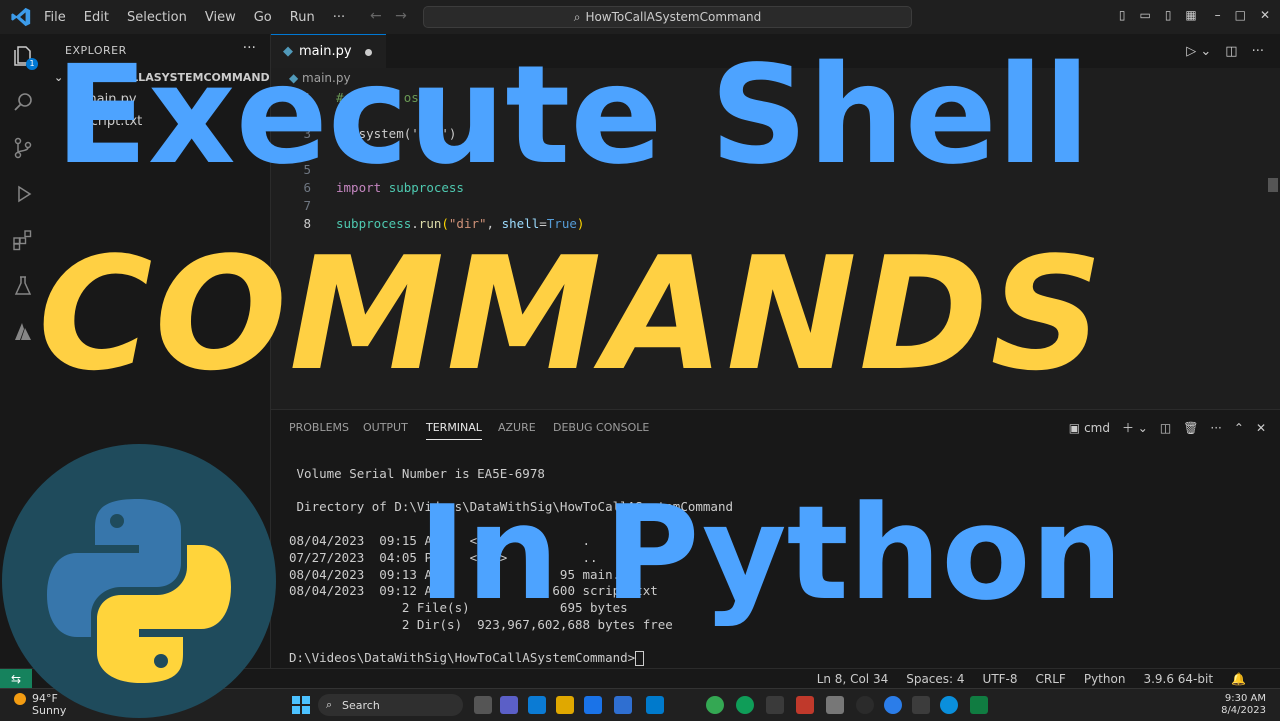 This screenshot has height=721, width=1280. I want to click on tab-output: OUTPUT, so click(385, 427).